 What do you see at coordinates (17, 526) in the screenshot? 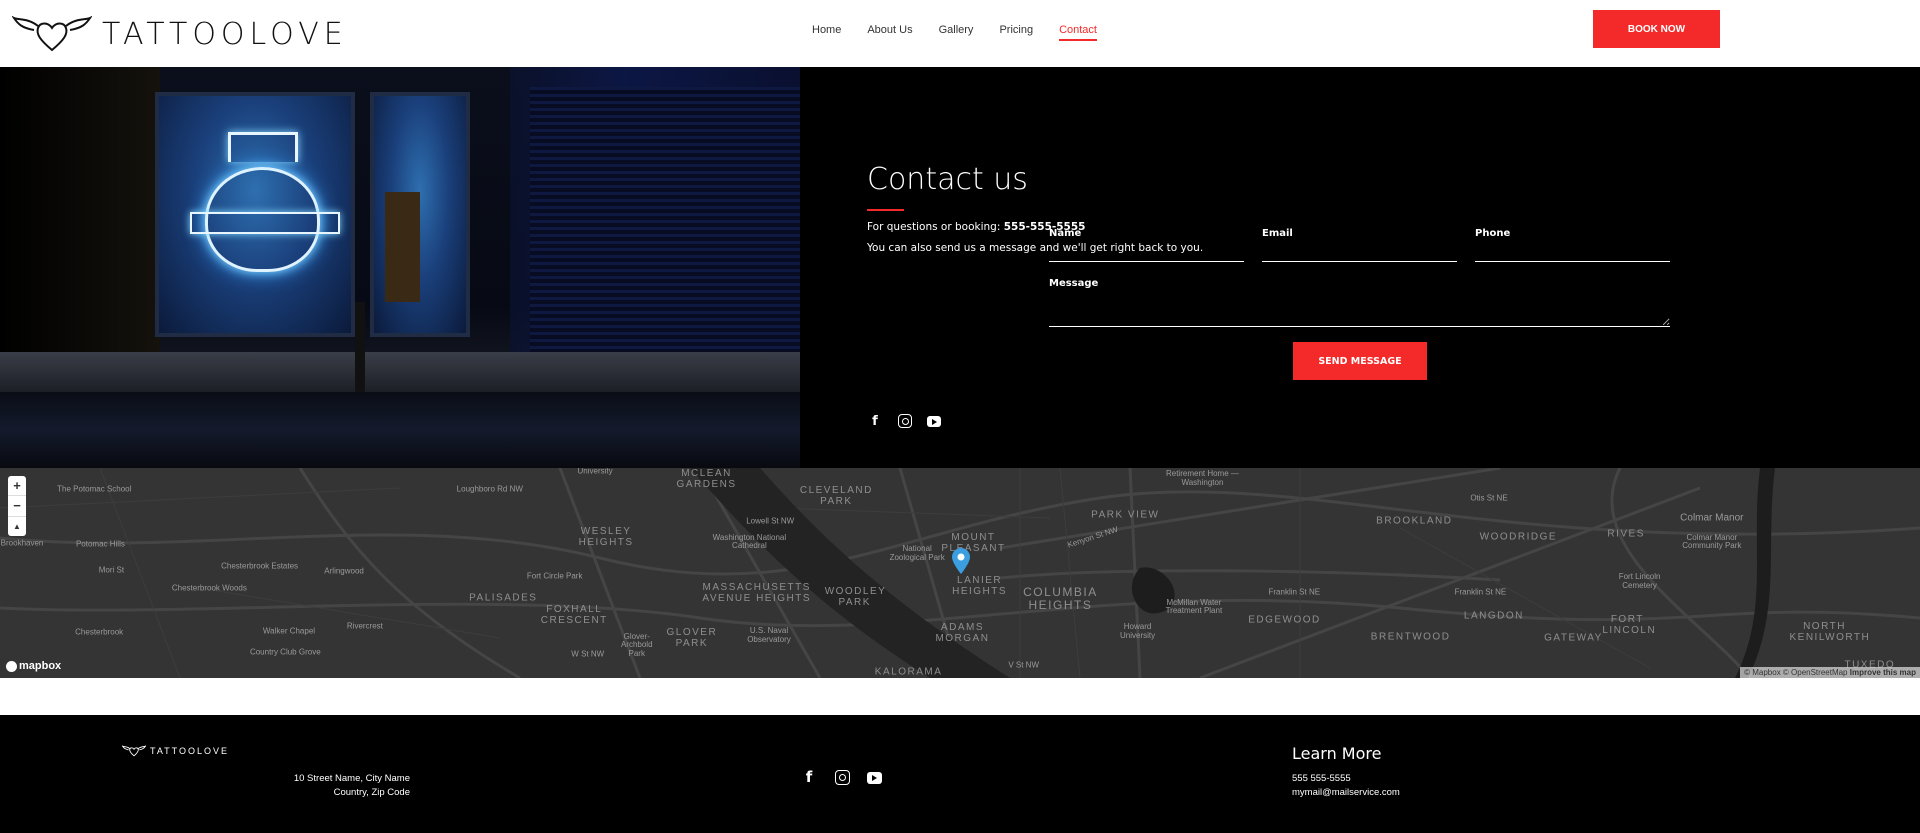
I see `compass-button: ▲` at bounding box center [17, 526].